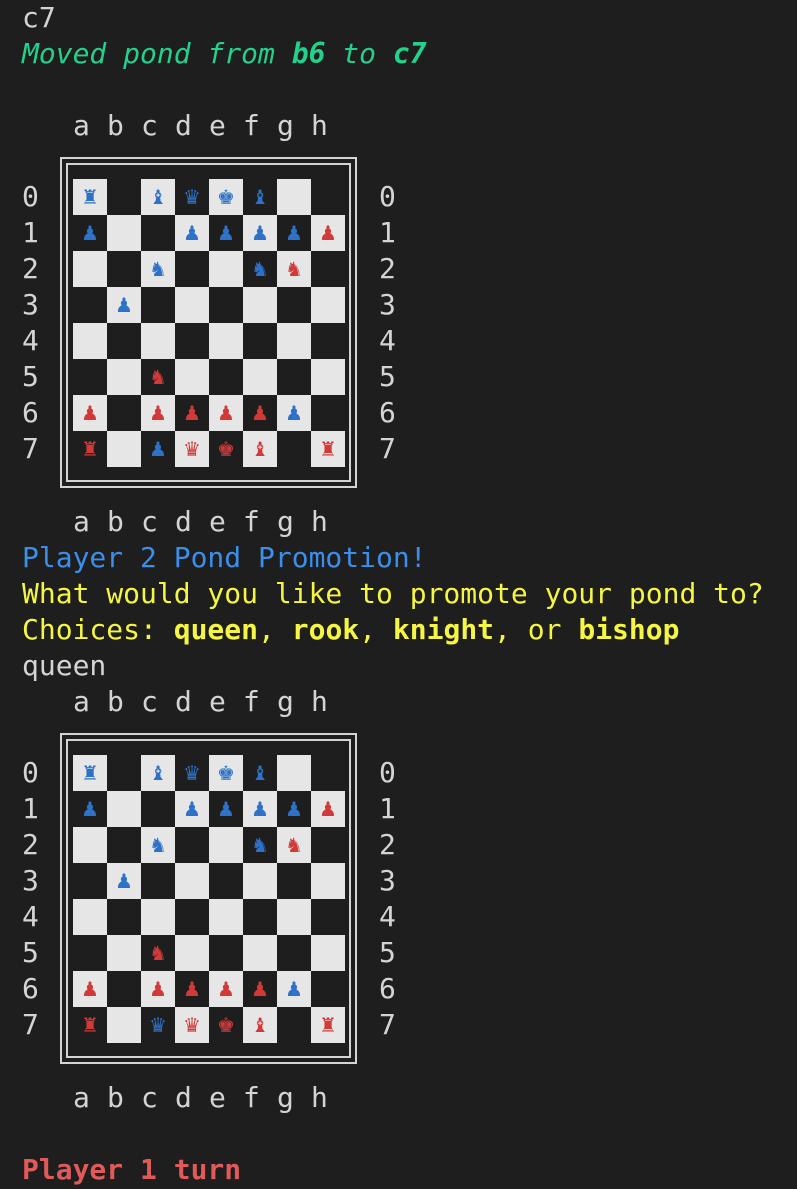 Image resolution: width=797 pixels, height=1189 pixels. I want to click on square-h7: ♜, so click(328, 449).